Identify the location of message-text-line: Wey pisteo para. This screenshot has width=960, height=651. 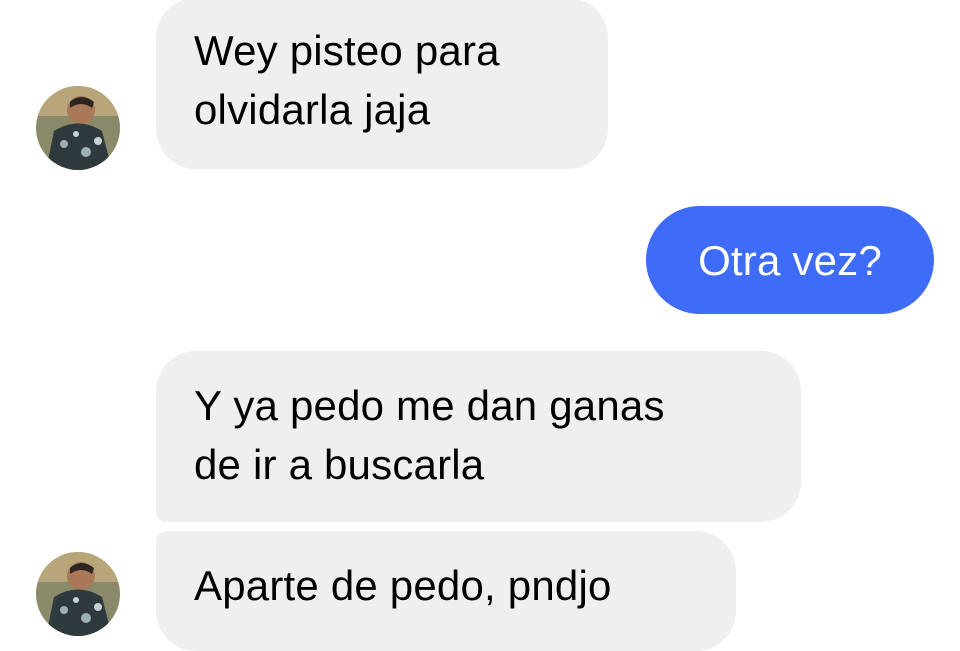
(347, 50).